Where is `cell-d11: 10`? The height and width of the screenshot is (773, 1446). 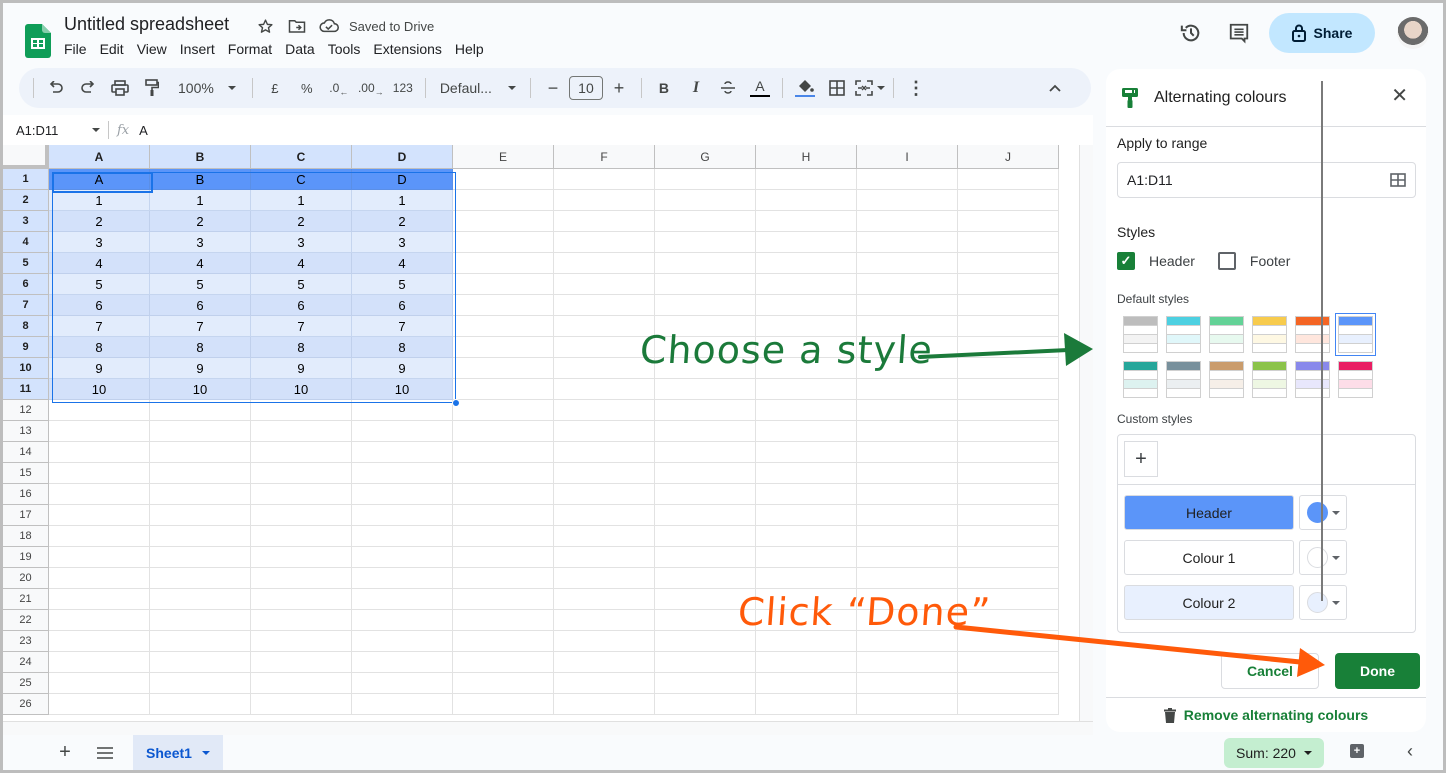 cell-d11: 10 is located at coordinates (402, 389).